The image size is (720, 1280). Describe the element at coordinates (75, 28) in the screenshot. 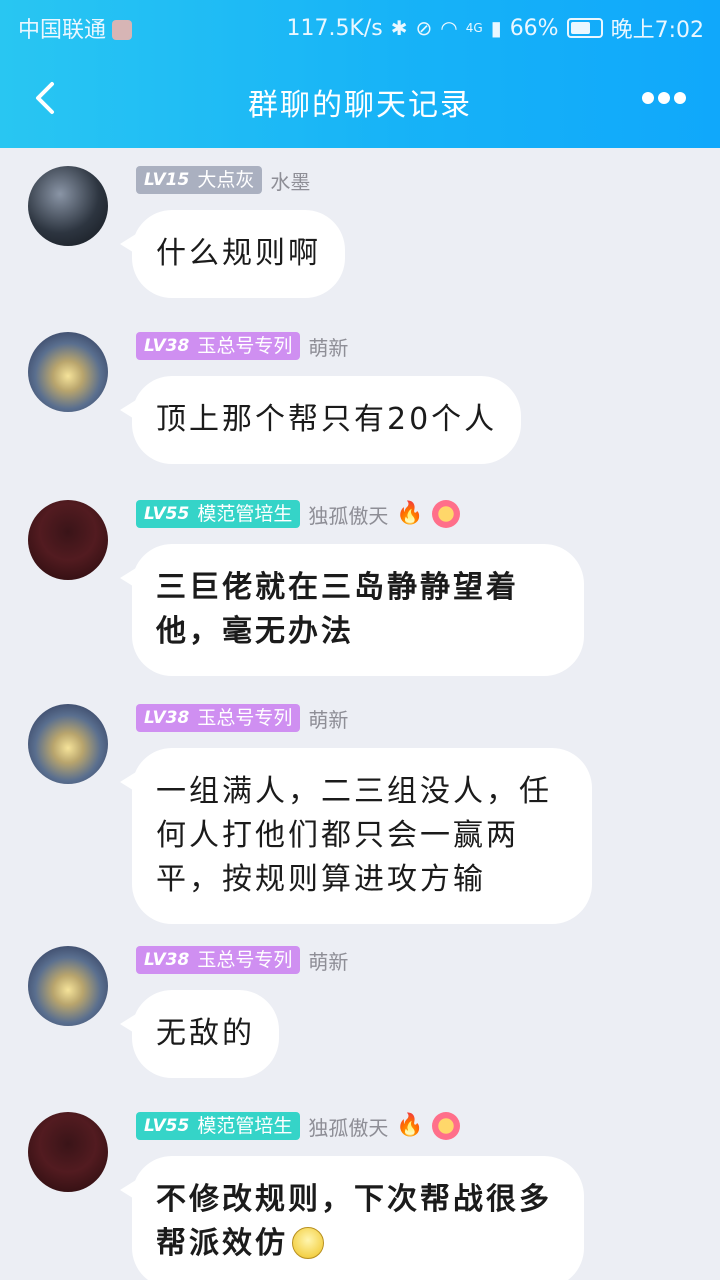

I see `carrier-label: 中国联通` at that location.